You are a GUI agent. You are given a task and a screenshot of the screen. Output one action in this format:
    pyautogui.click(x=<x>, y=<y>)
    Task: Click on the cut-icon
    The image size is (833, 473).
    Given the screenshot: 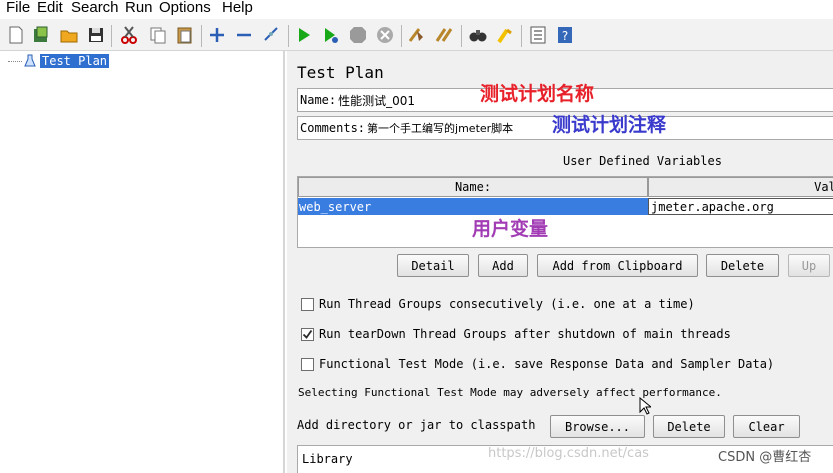 What is the action you would take?
    pyautogui.click(x=129, y=35)
    